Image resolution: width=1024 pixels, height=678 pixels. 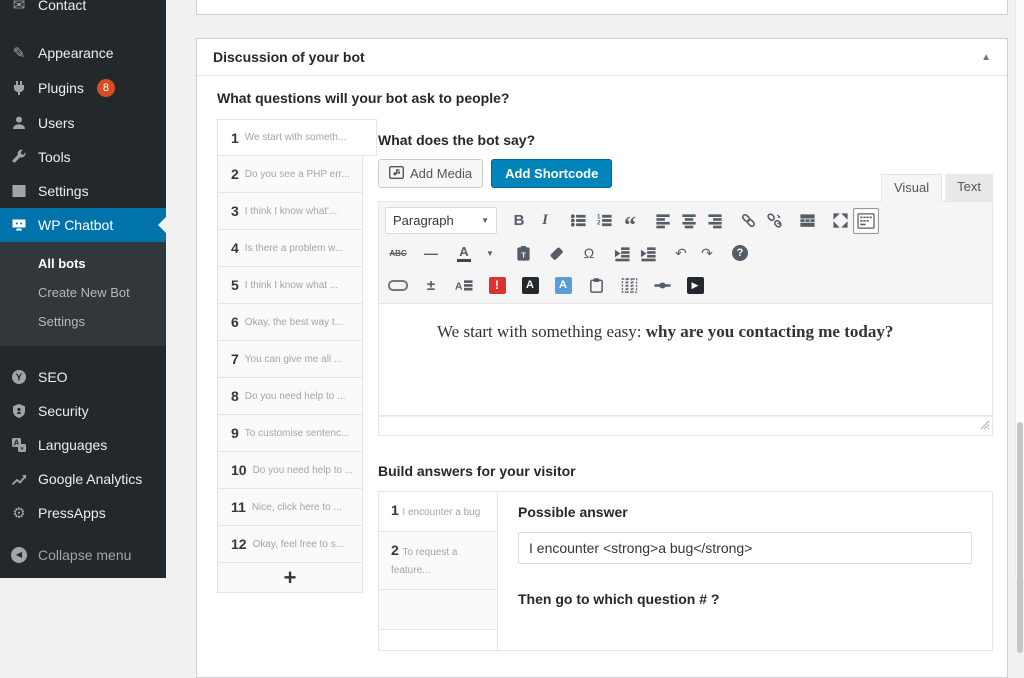 I want to click on shortcode-toggle-button: ±, so click(x=431, y=285).